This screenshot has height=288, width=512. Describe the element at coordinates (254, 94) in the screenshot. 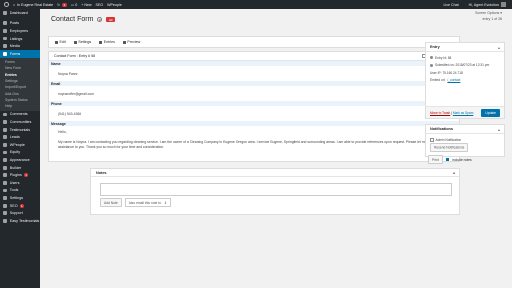

I see `field-value-email: noynaroffer@gmail.com` at that location.